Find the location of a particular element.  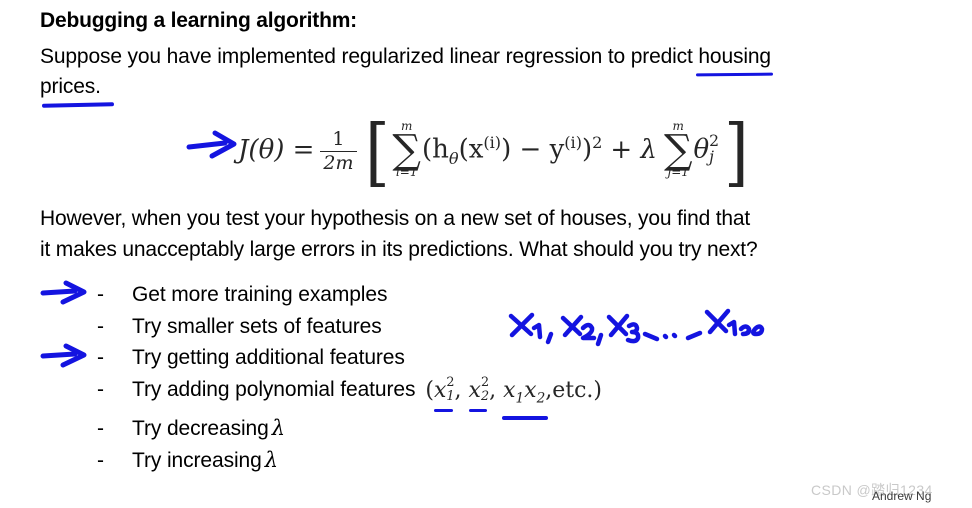

sum1-square-exponent: 2 is located at coordinates (597, 142).